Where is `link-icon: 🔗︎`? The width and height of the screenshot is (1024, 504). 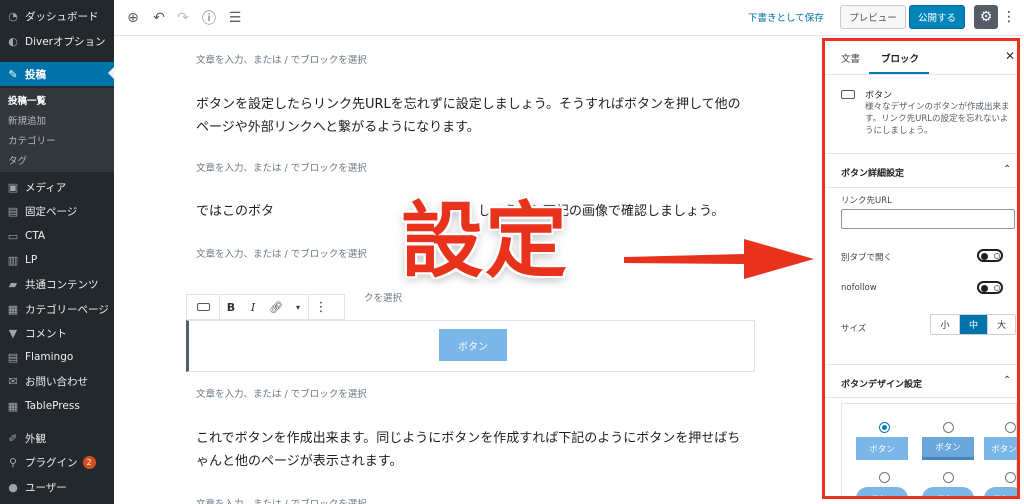
link-icon: 🔗︎ is located at coordinates (276, 307).